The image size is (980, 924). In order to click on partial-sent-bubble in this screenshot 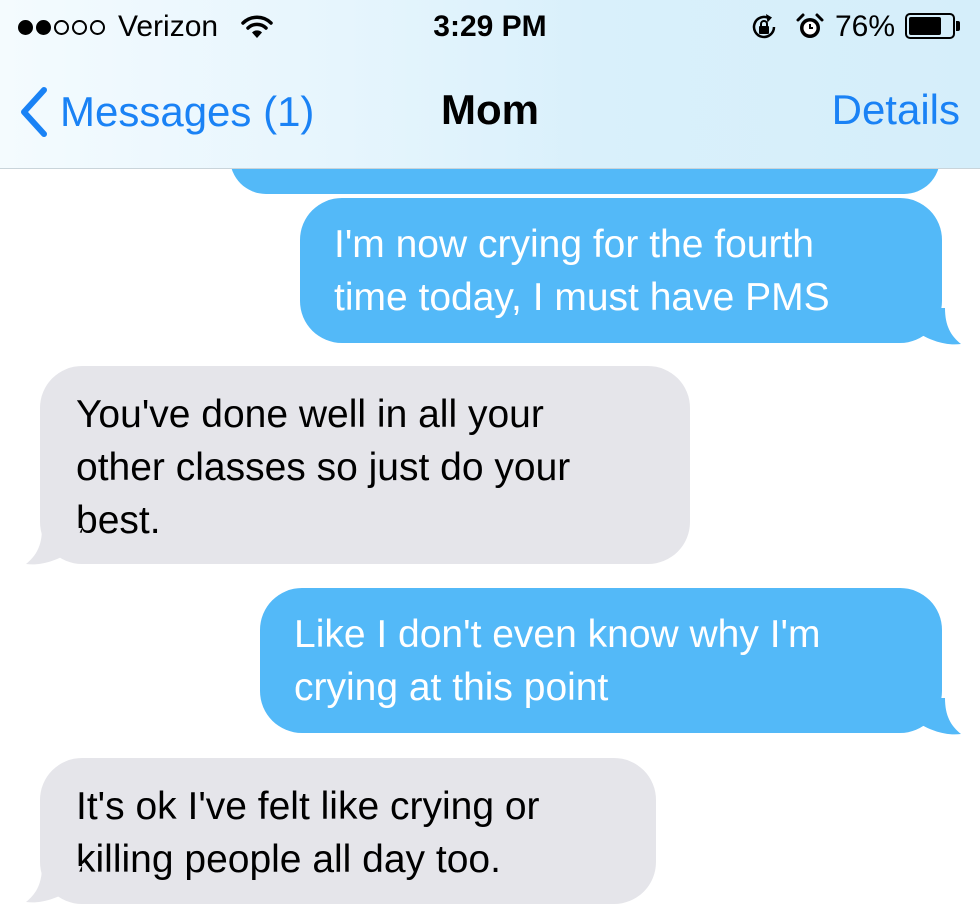, I will do `click(585, 181)`.